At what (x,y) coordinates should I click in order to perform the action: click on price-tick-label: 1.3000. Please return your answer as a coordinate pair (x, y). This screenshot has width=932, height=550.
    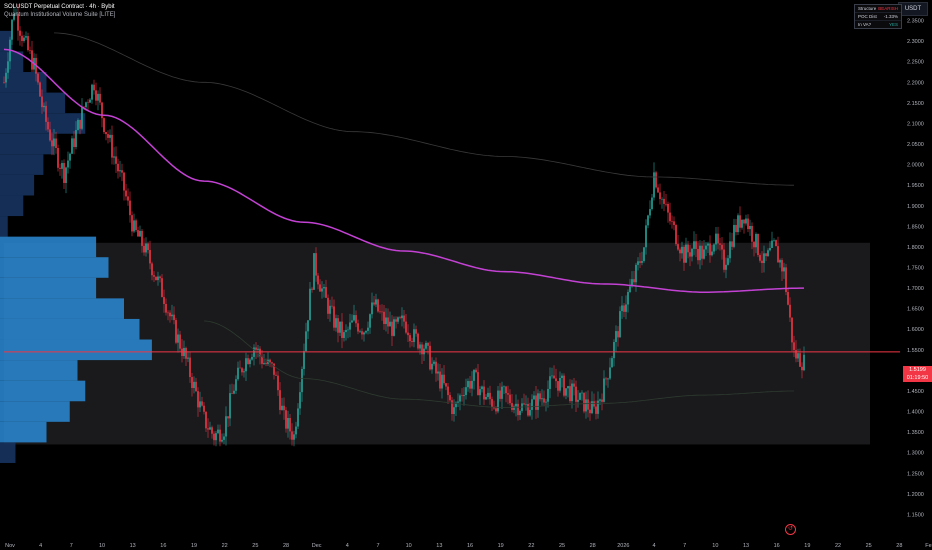
    Looking at the image, I should click on (915, 454).